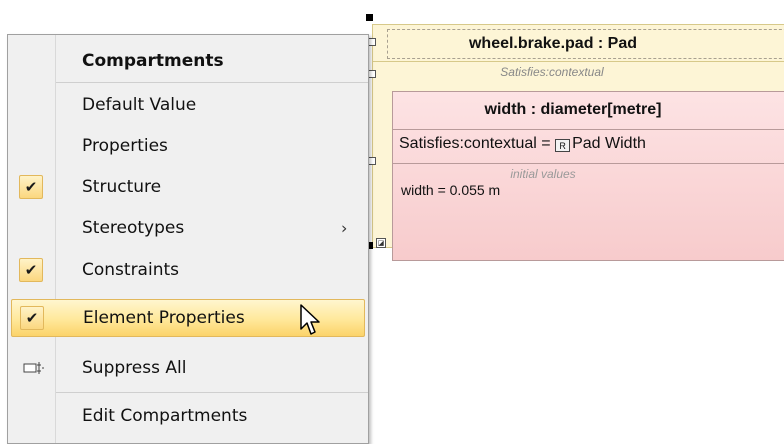 The height and width of the screenshot is (444, 784). I want to click on satisfies-tag-value: Satisfies:contextual = R Pad Width, so click(522, 144).